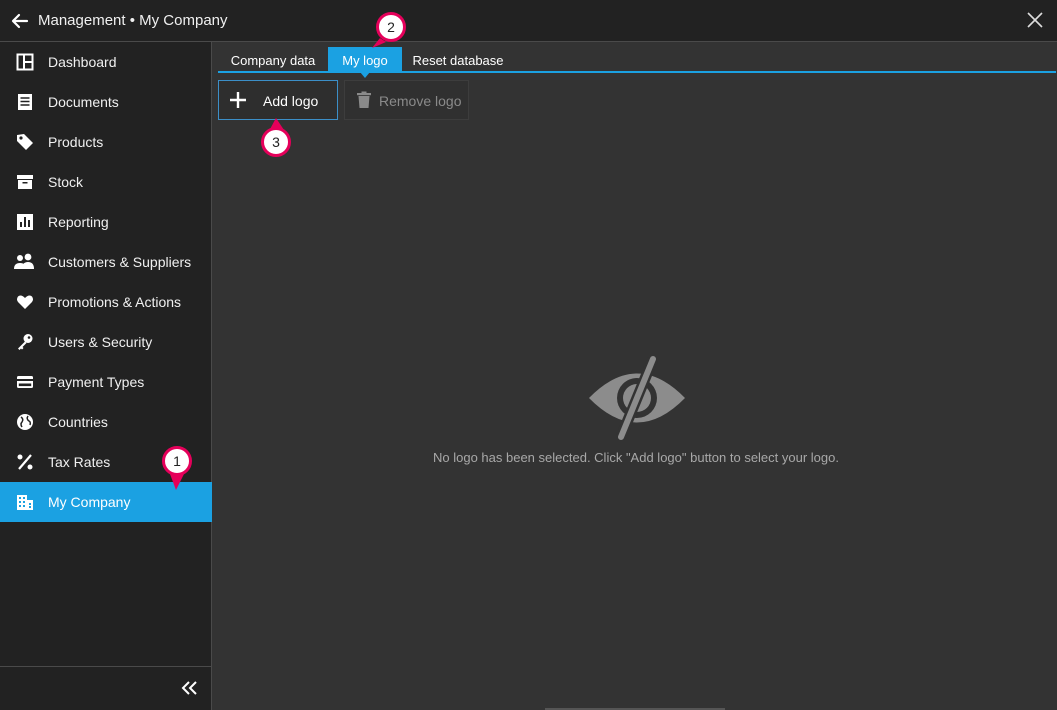 This screenshot has width=1057, height=710. I want to click on tab-label: My logo, so click(365, 60).